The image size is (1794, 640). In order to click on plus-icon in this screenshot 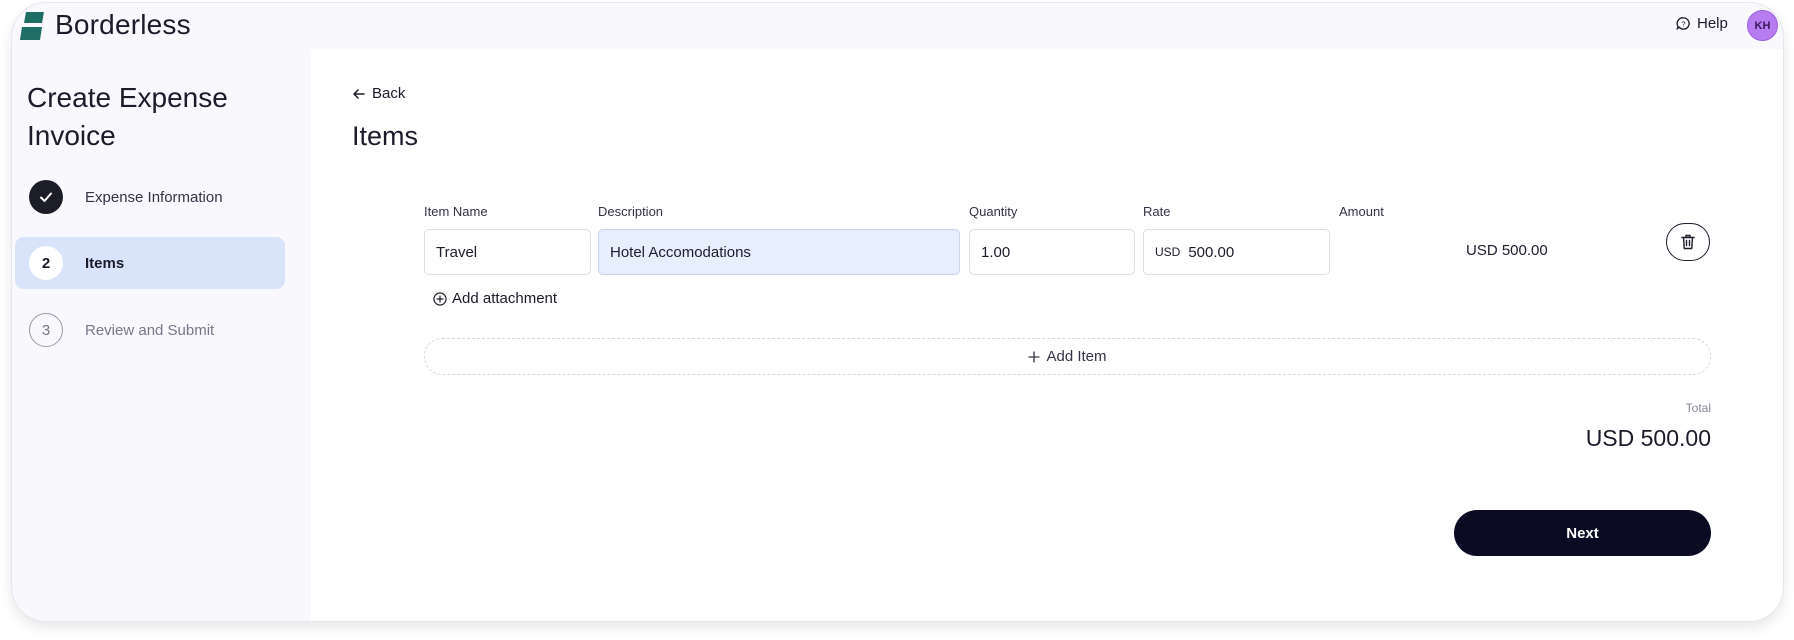, I will do `click(1034, 356)`.